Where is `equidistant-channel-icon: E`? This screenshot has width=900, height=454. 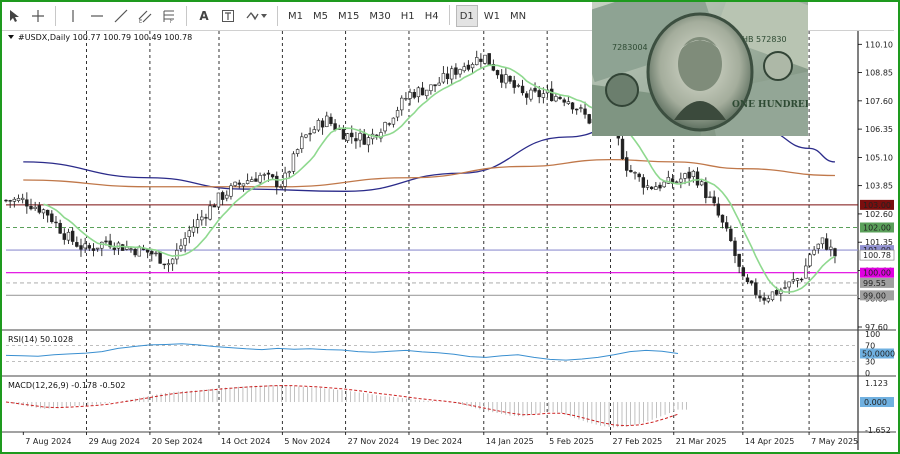 equidistant-channel-icon: E is located at coordinates (145, 16).